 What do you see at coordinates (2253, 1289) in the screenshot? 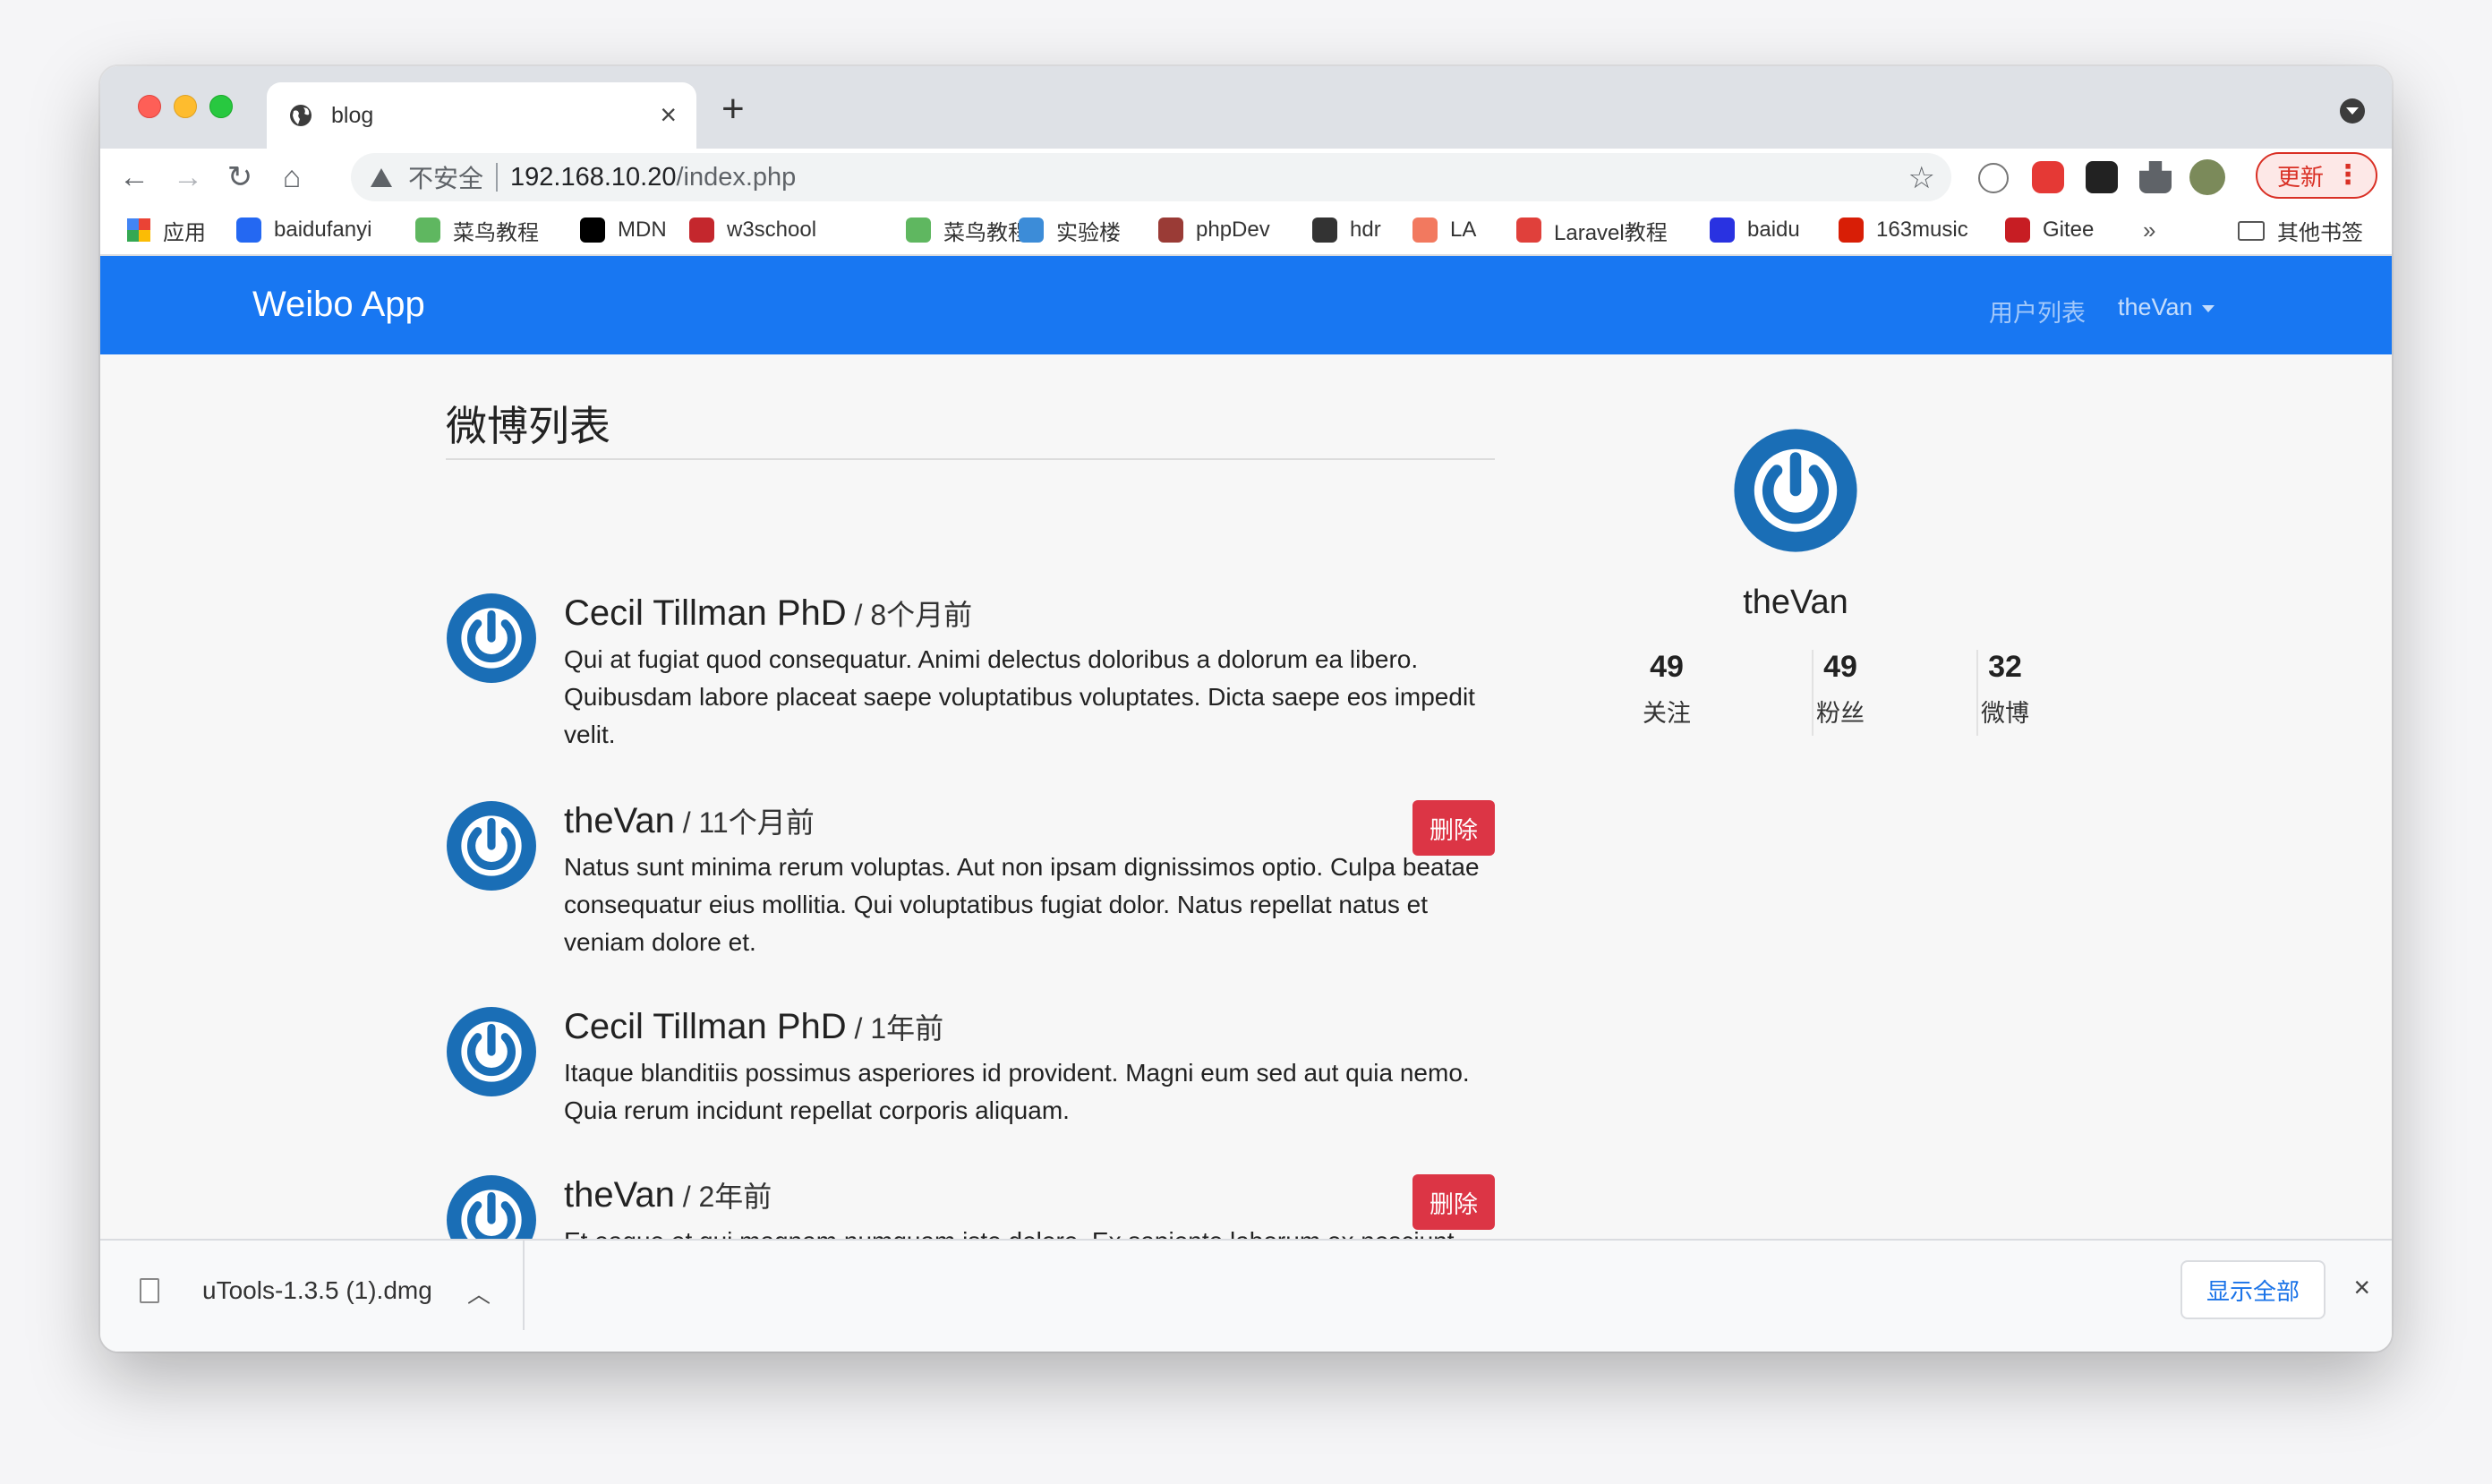
I see `show-all-button: 显示全部` at bounding box center [2253, 1289].